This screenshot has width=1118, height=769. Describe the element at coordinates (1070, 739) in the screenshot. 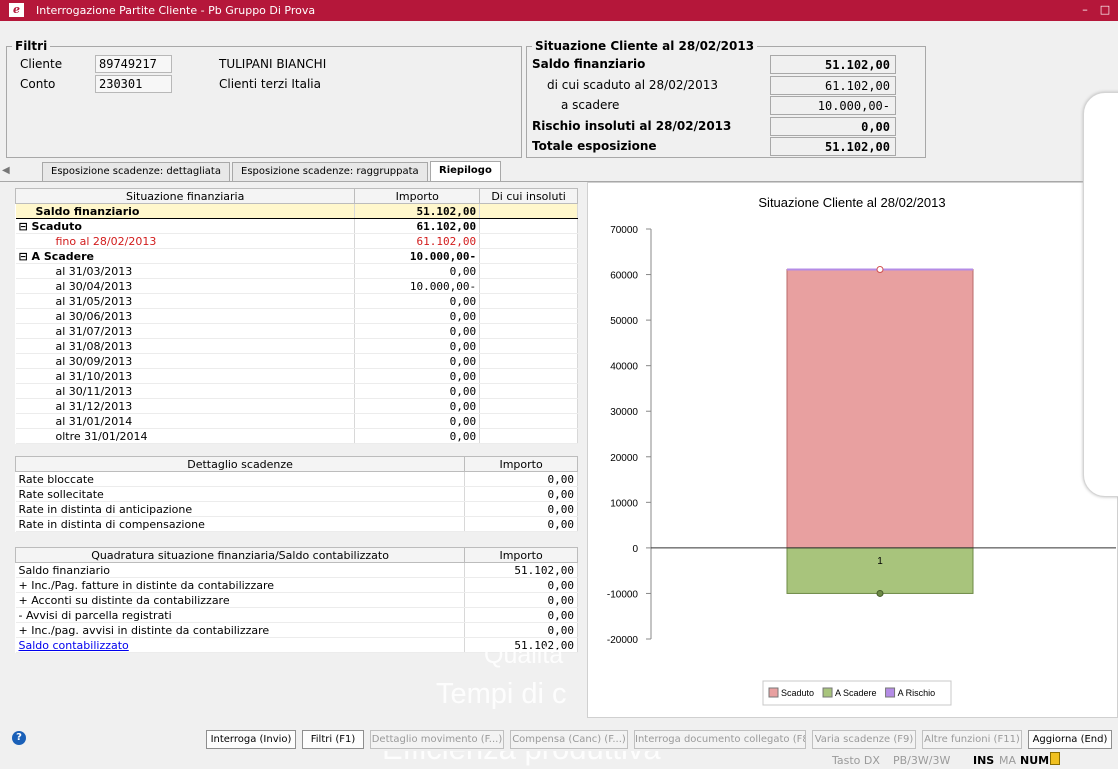

I see `aggiorna-button: Aggiorna (End)` at that location.